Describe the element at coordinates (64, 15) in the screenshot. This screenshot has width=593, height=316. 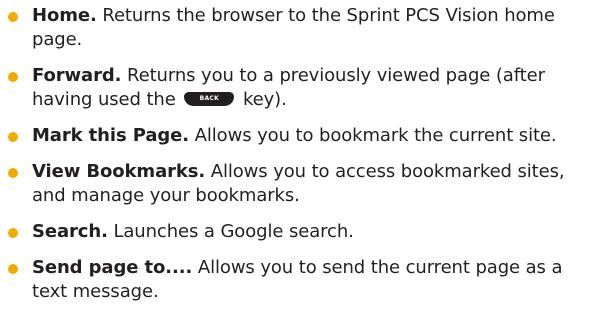
I see `term-home: Home.` at that location.